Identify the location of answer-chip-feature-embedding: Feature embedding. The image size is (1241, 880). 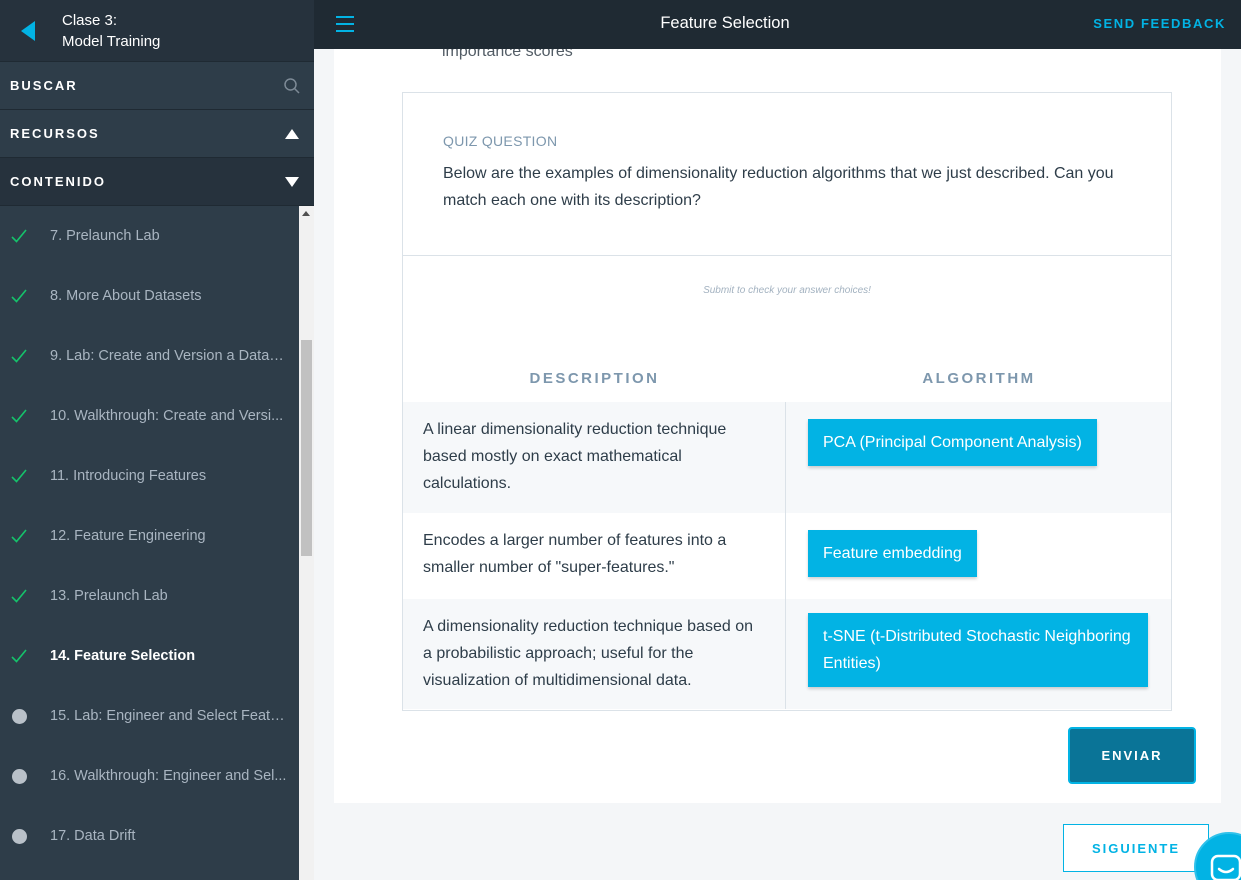
(892, 553).